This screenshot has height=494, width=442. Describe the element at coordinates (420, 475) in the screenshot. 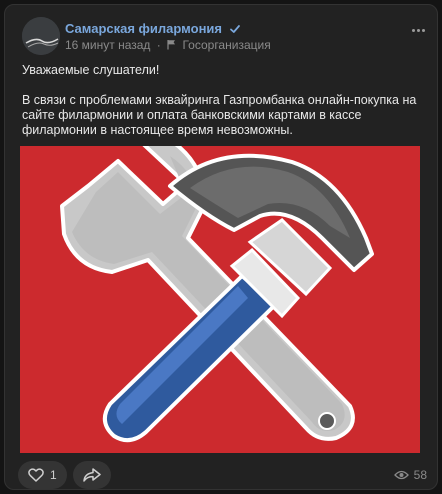

I see `views-count: 58` at that location.